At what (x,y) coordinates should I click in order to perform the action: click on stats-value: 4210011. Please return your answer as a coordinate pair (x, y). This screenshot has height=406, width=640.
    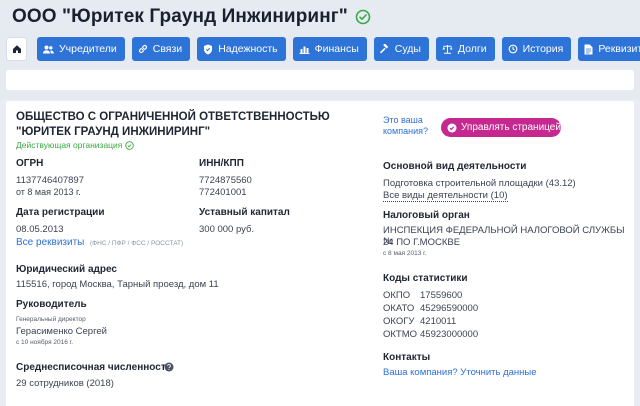
    Looking at the image, I should click on (438, 321).